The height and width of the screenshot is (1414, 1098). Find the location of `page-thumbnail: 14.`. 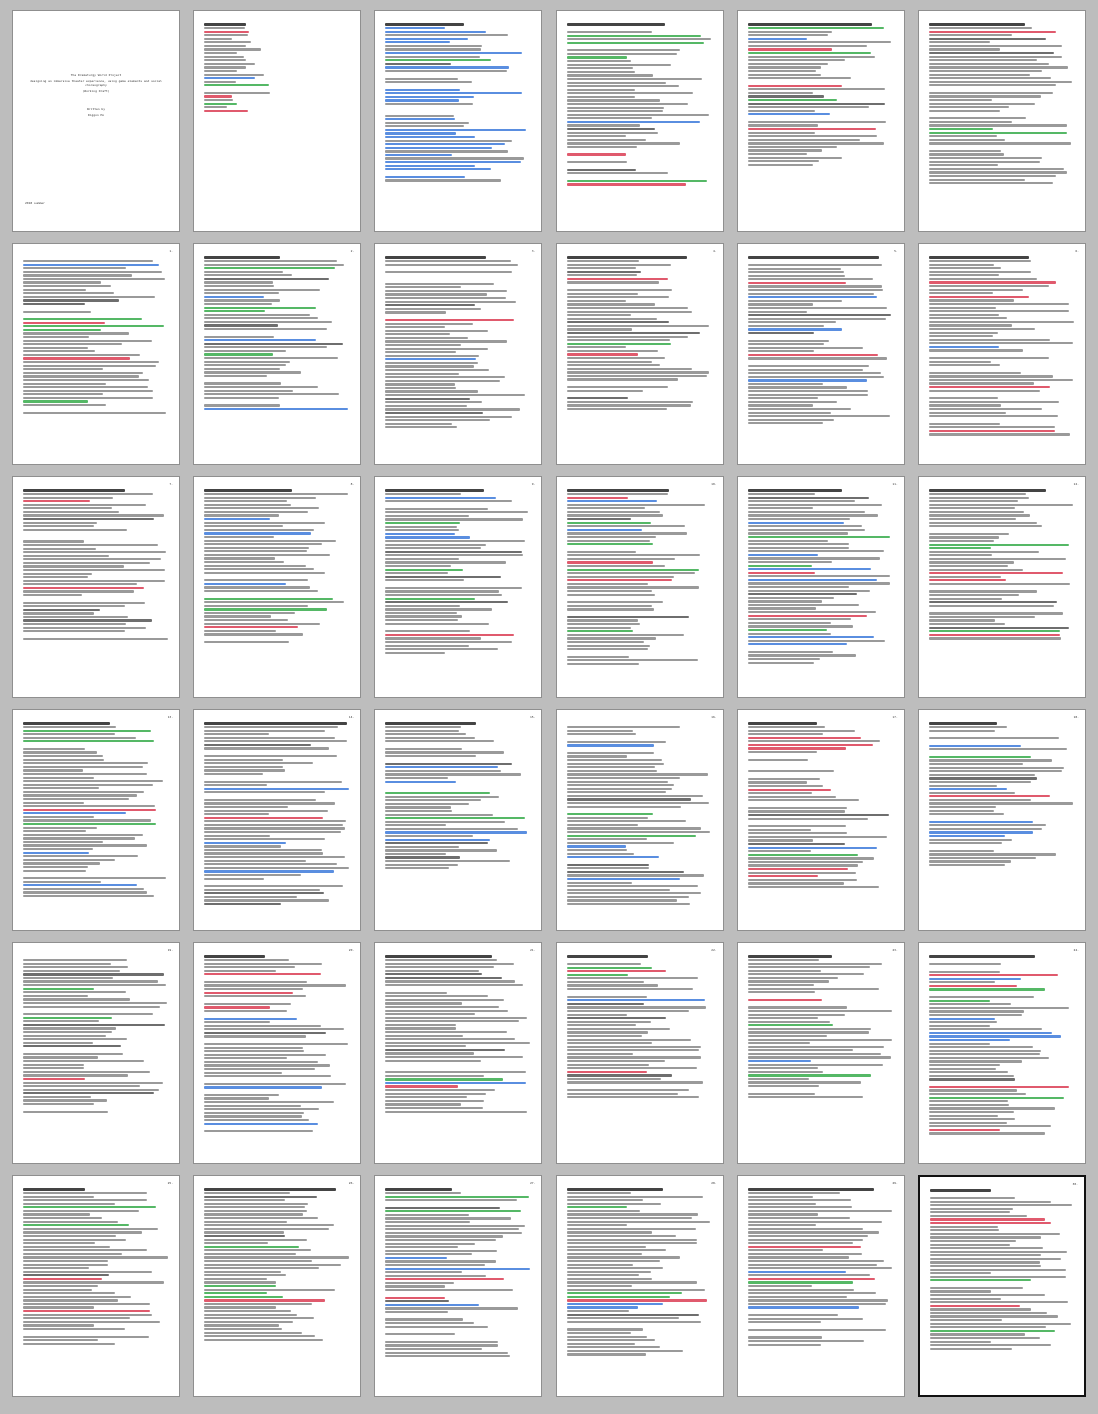

page-thumbnail: 14. is located at coordinates (277, 820).